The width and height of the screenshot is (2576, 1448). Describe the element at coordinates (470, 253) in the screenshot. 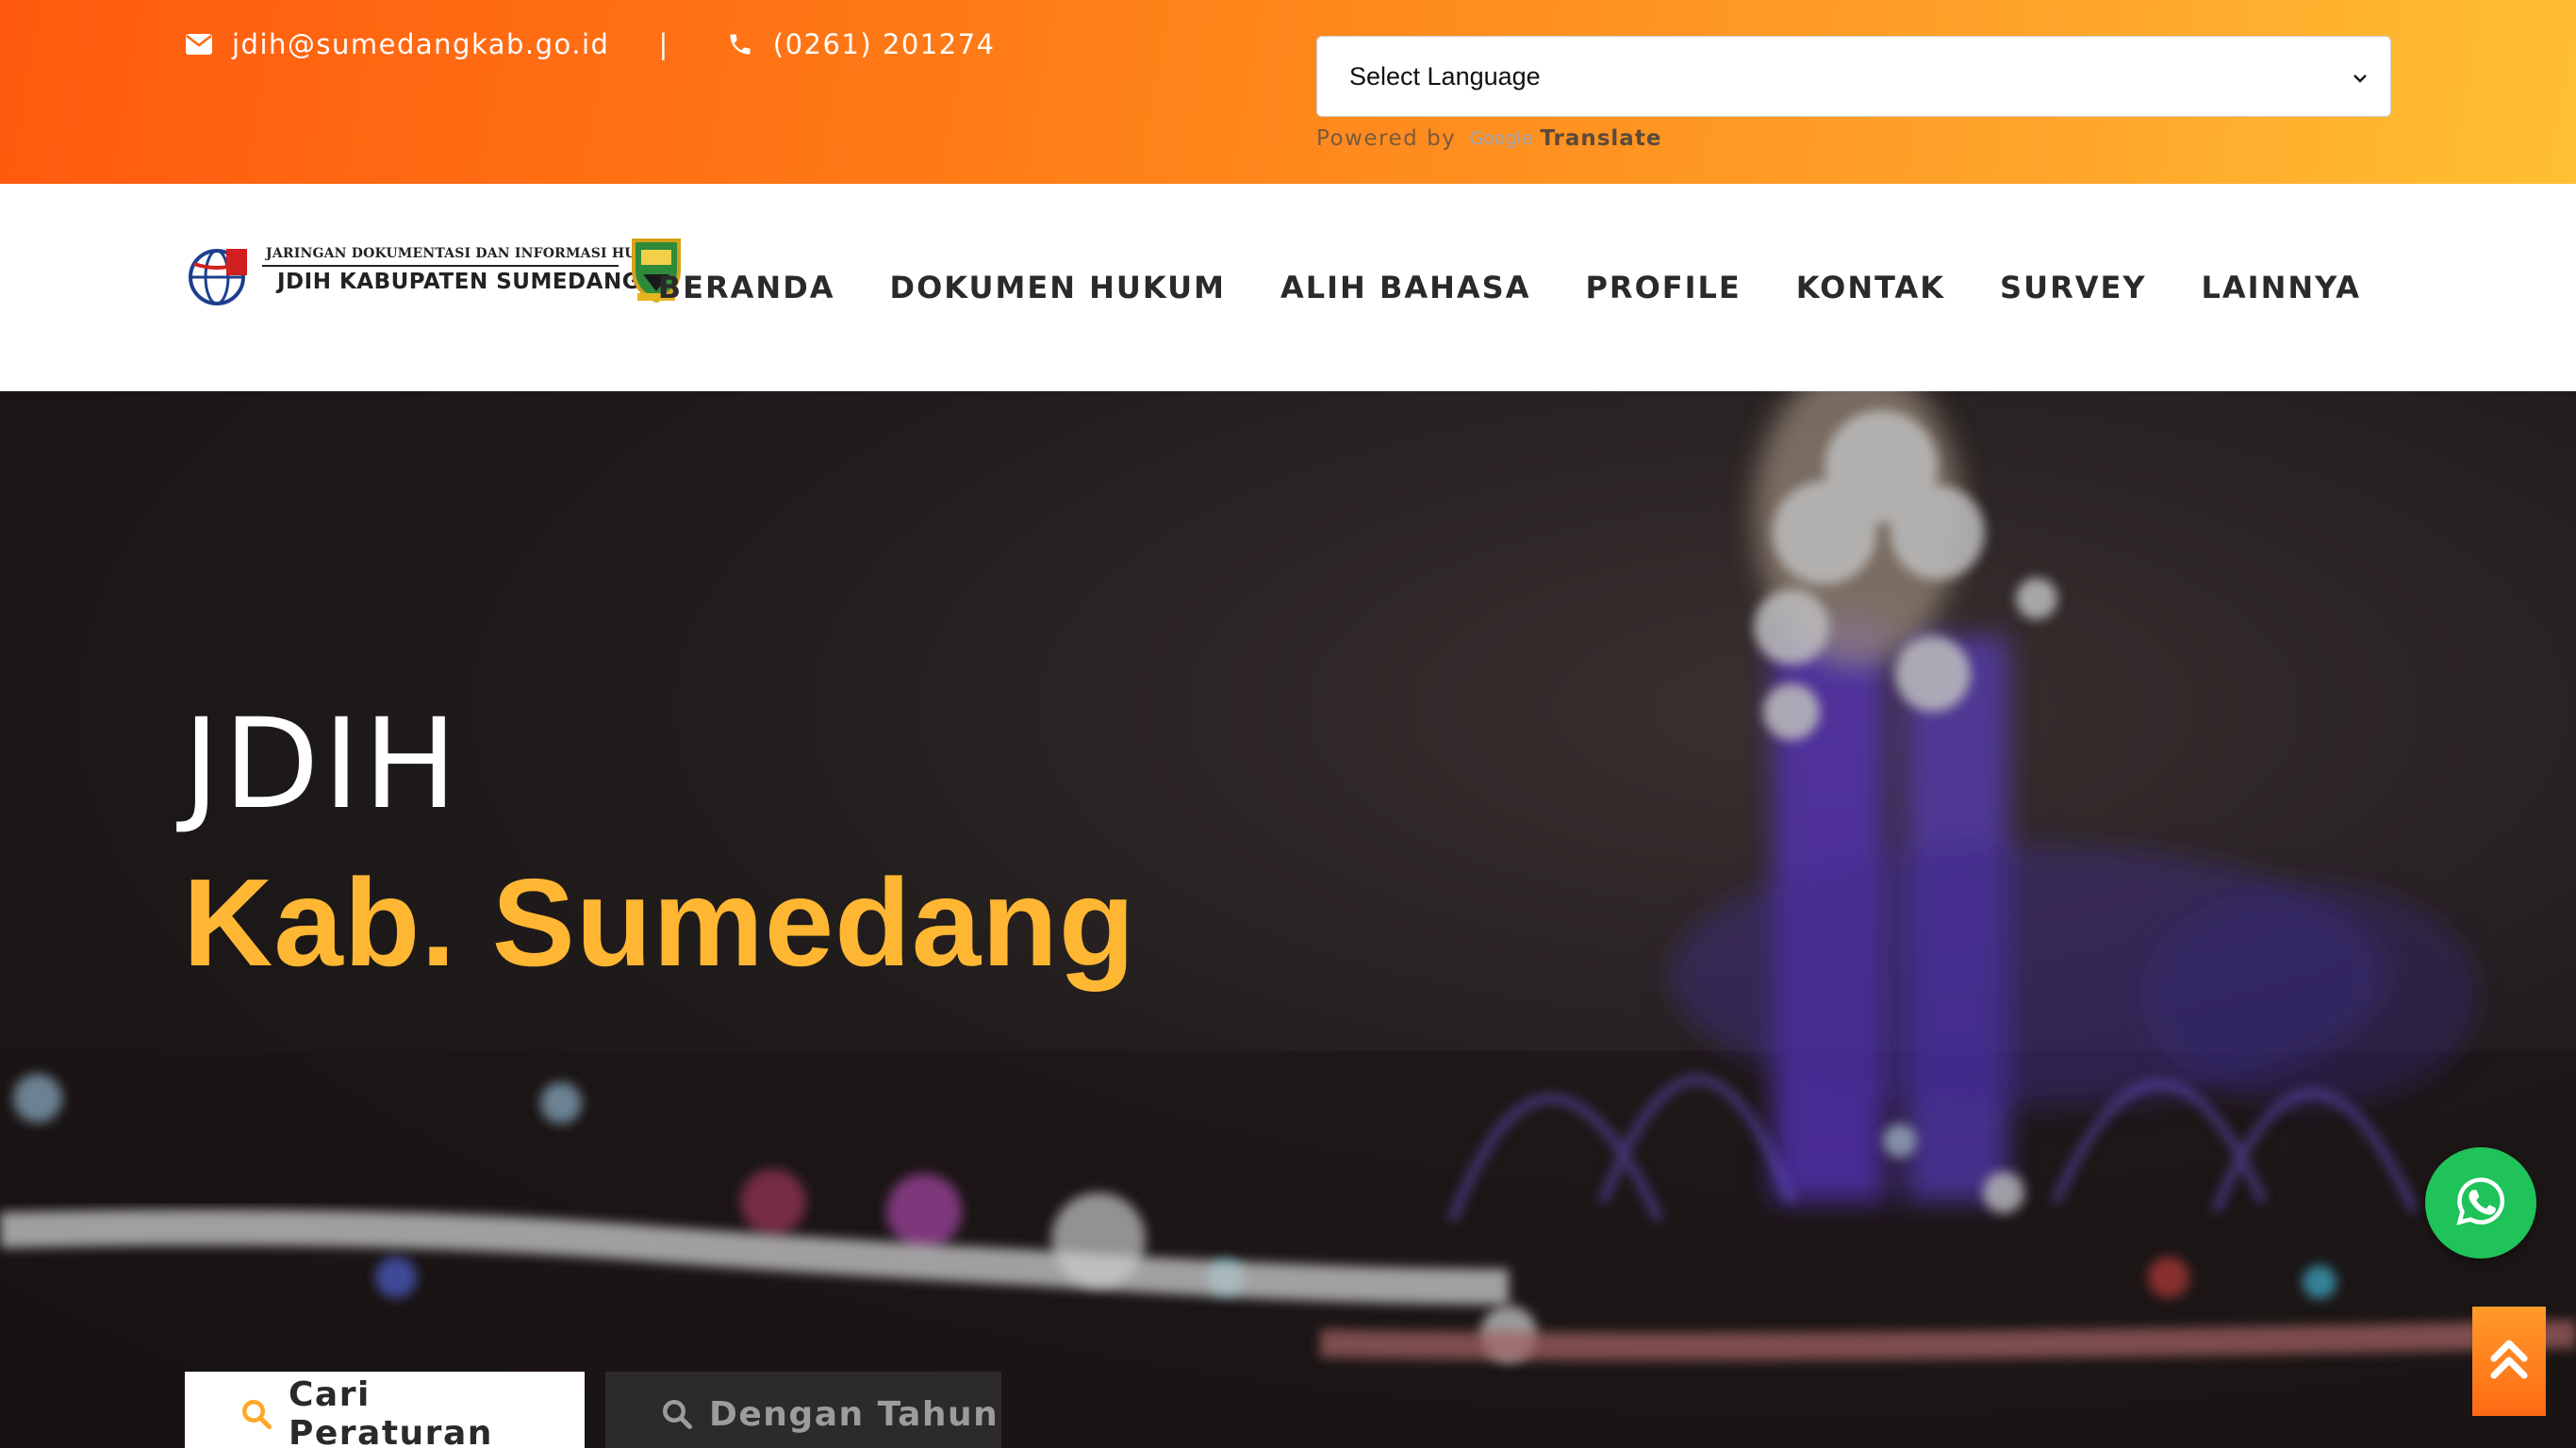

I see `logo-subtitle: JARINGAN DOKUMENTASI DAN INFORMASI HUKUM` at that location.